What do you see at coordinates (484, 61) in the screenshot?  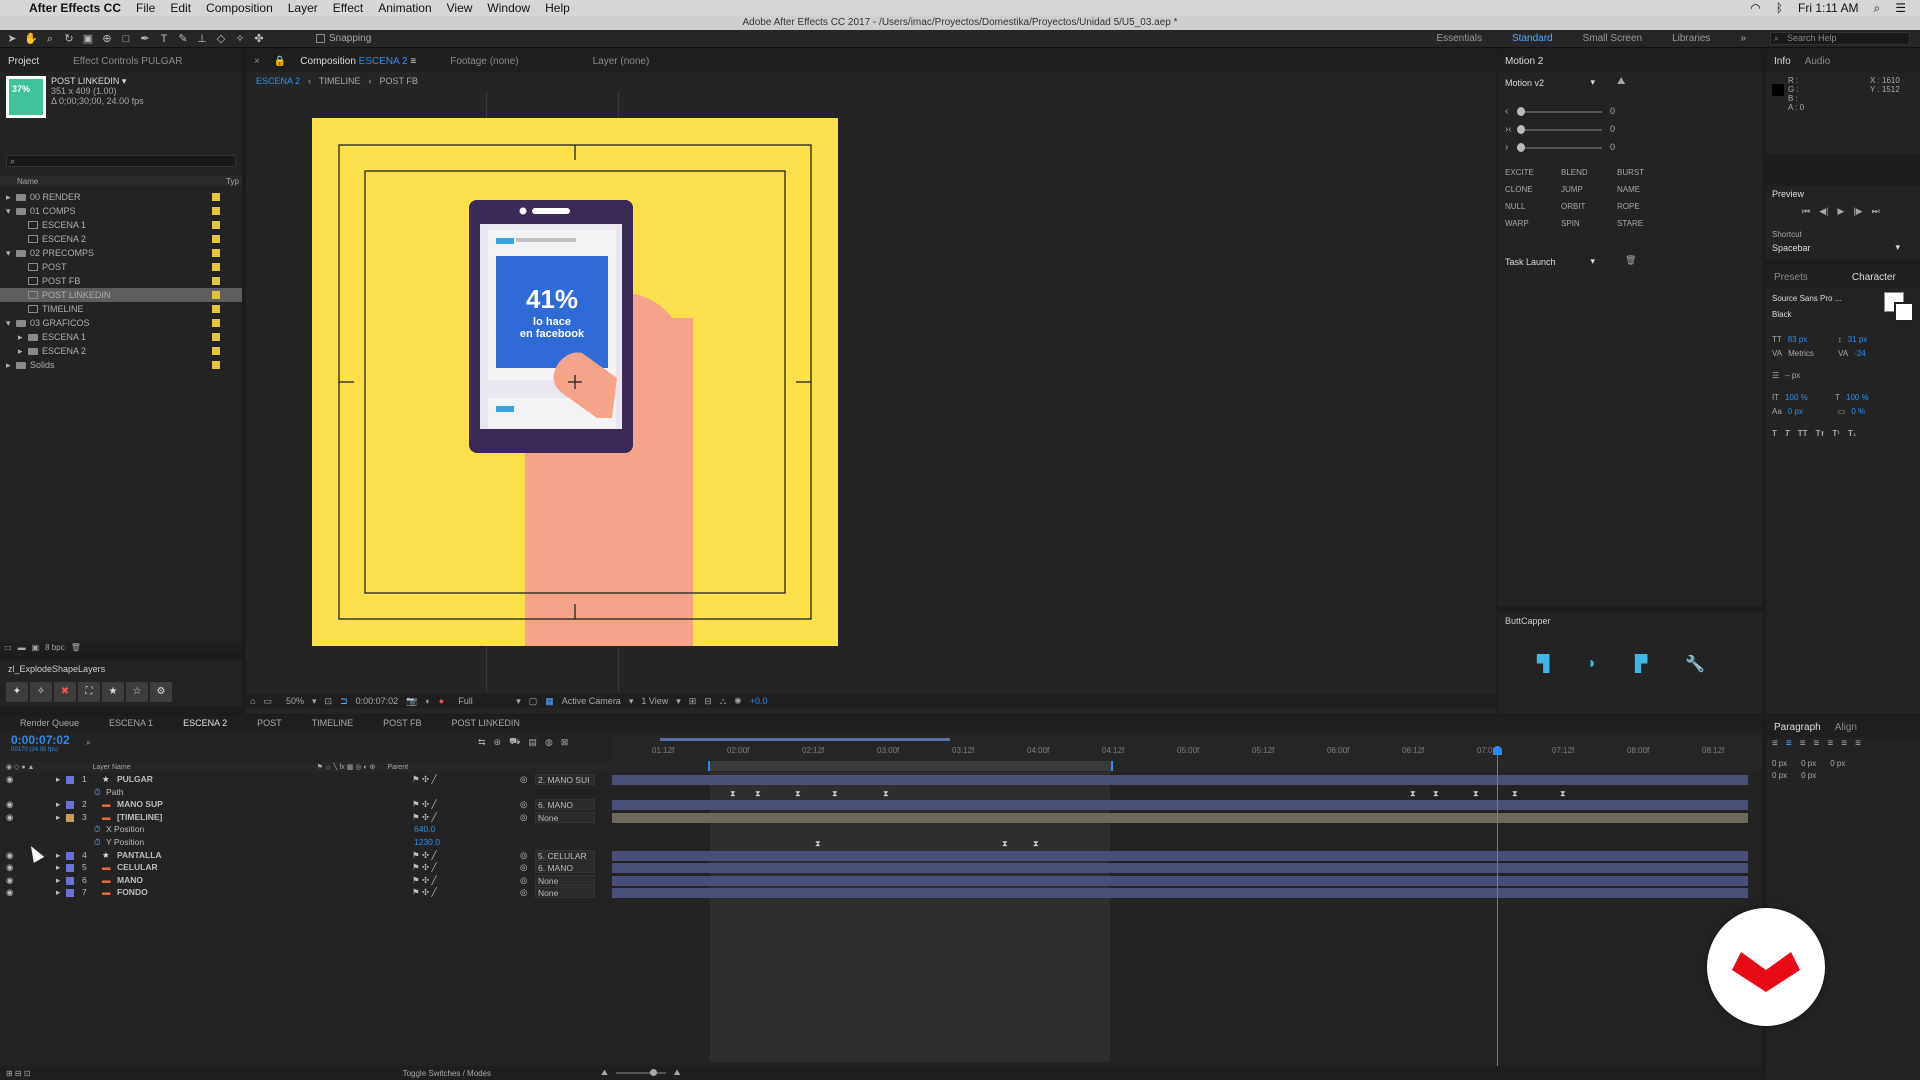 I see `tab-footage: Footage (none)` at bounding box center [484, 61].